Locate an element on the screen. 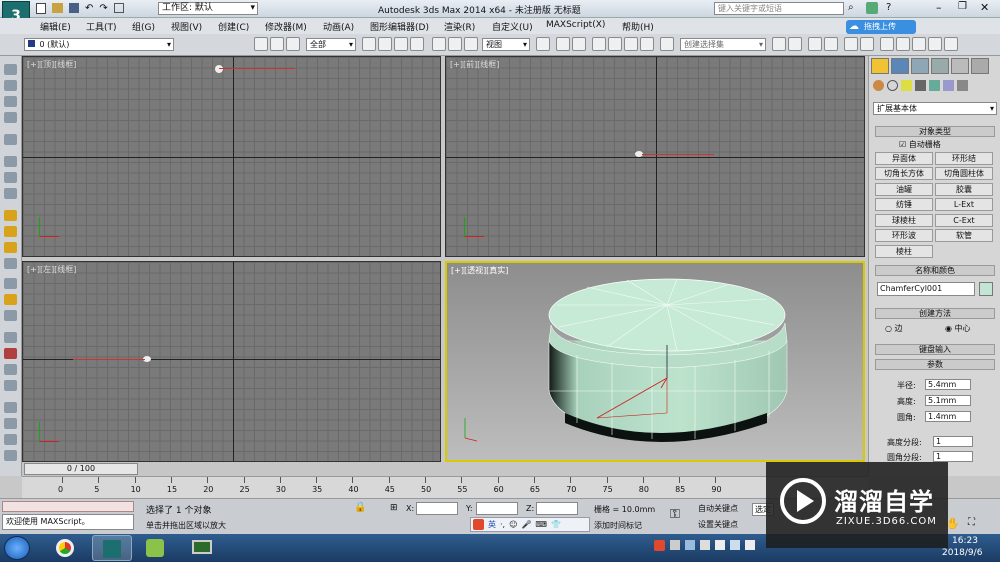  z-coord-field is located at coordinates (557, 508).